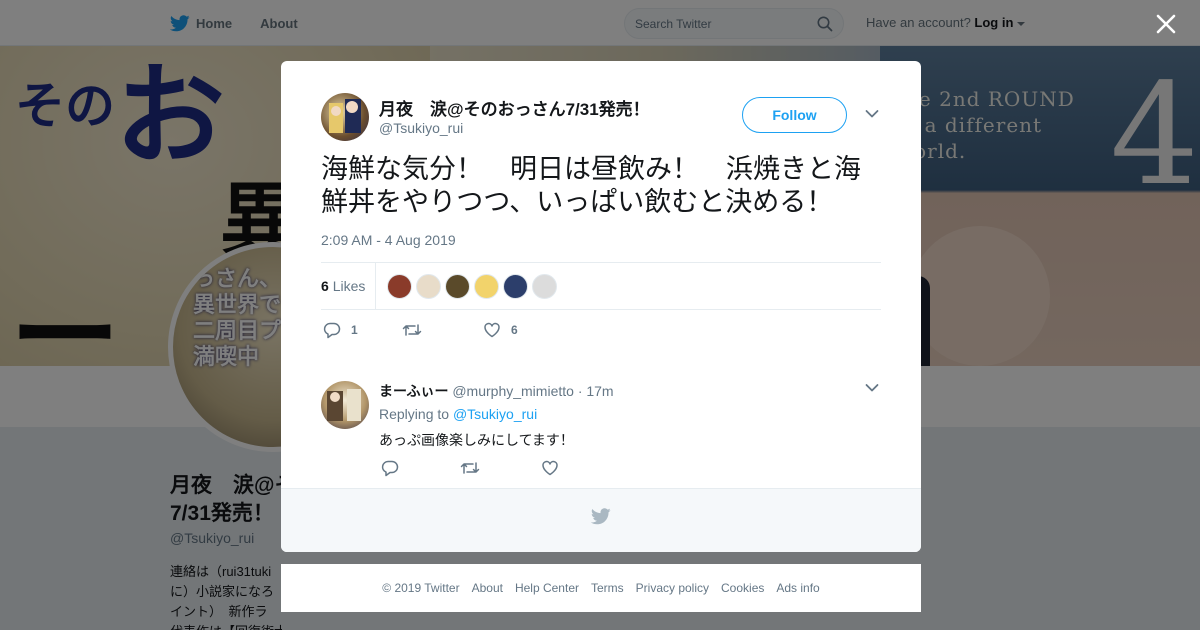 This screenshot has width=1200, height=630. What do you see at coordinates (672, 588) in the screenshot?
I see `footer-link-privacy: Privacy policy` at bounding box center [672, 588].